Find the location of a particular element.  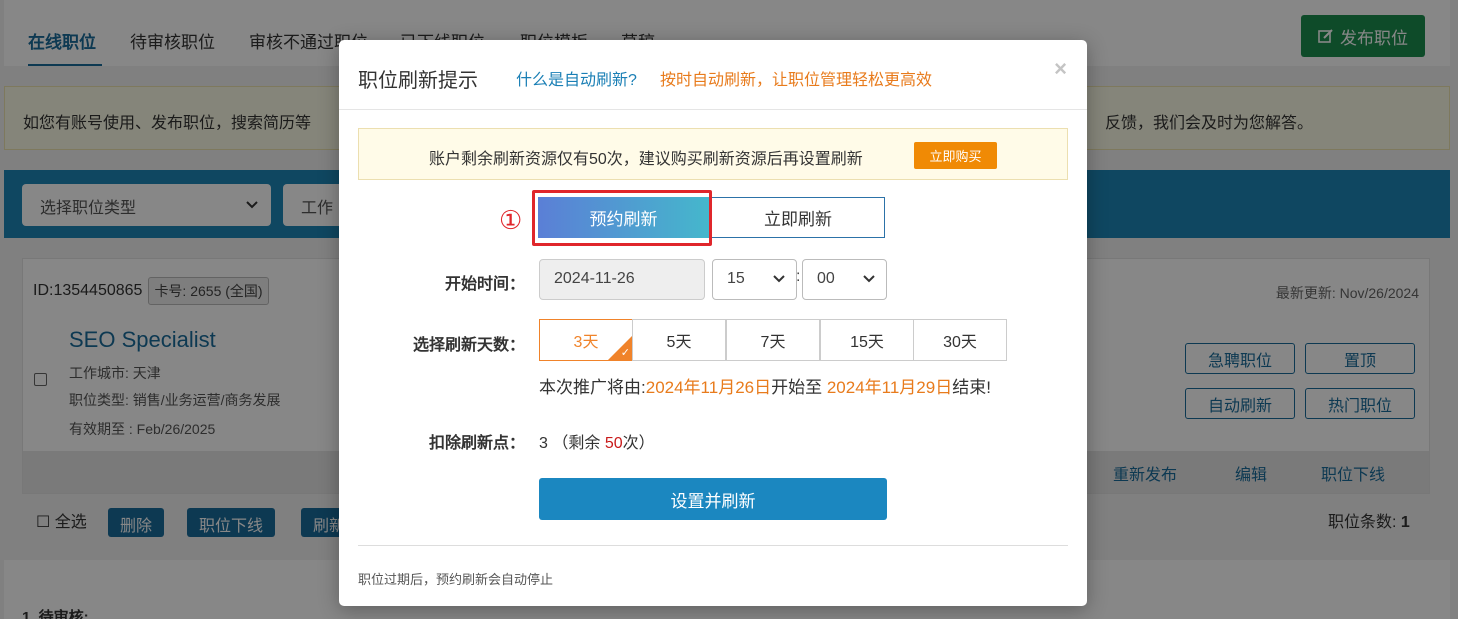

modal-header: 职位刷新提示 什么是自动刷新? 按时自动刷新，让职位管理轻松更高效 × is located at coordinates (713, 75).